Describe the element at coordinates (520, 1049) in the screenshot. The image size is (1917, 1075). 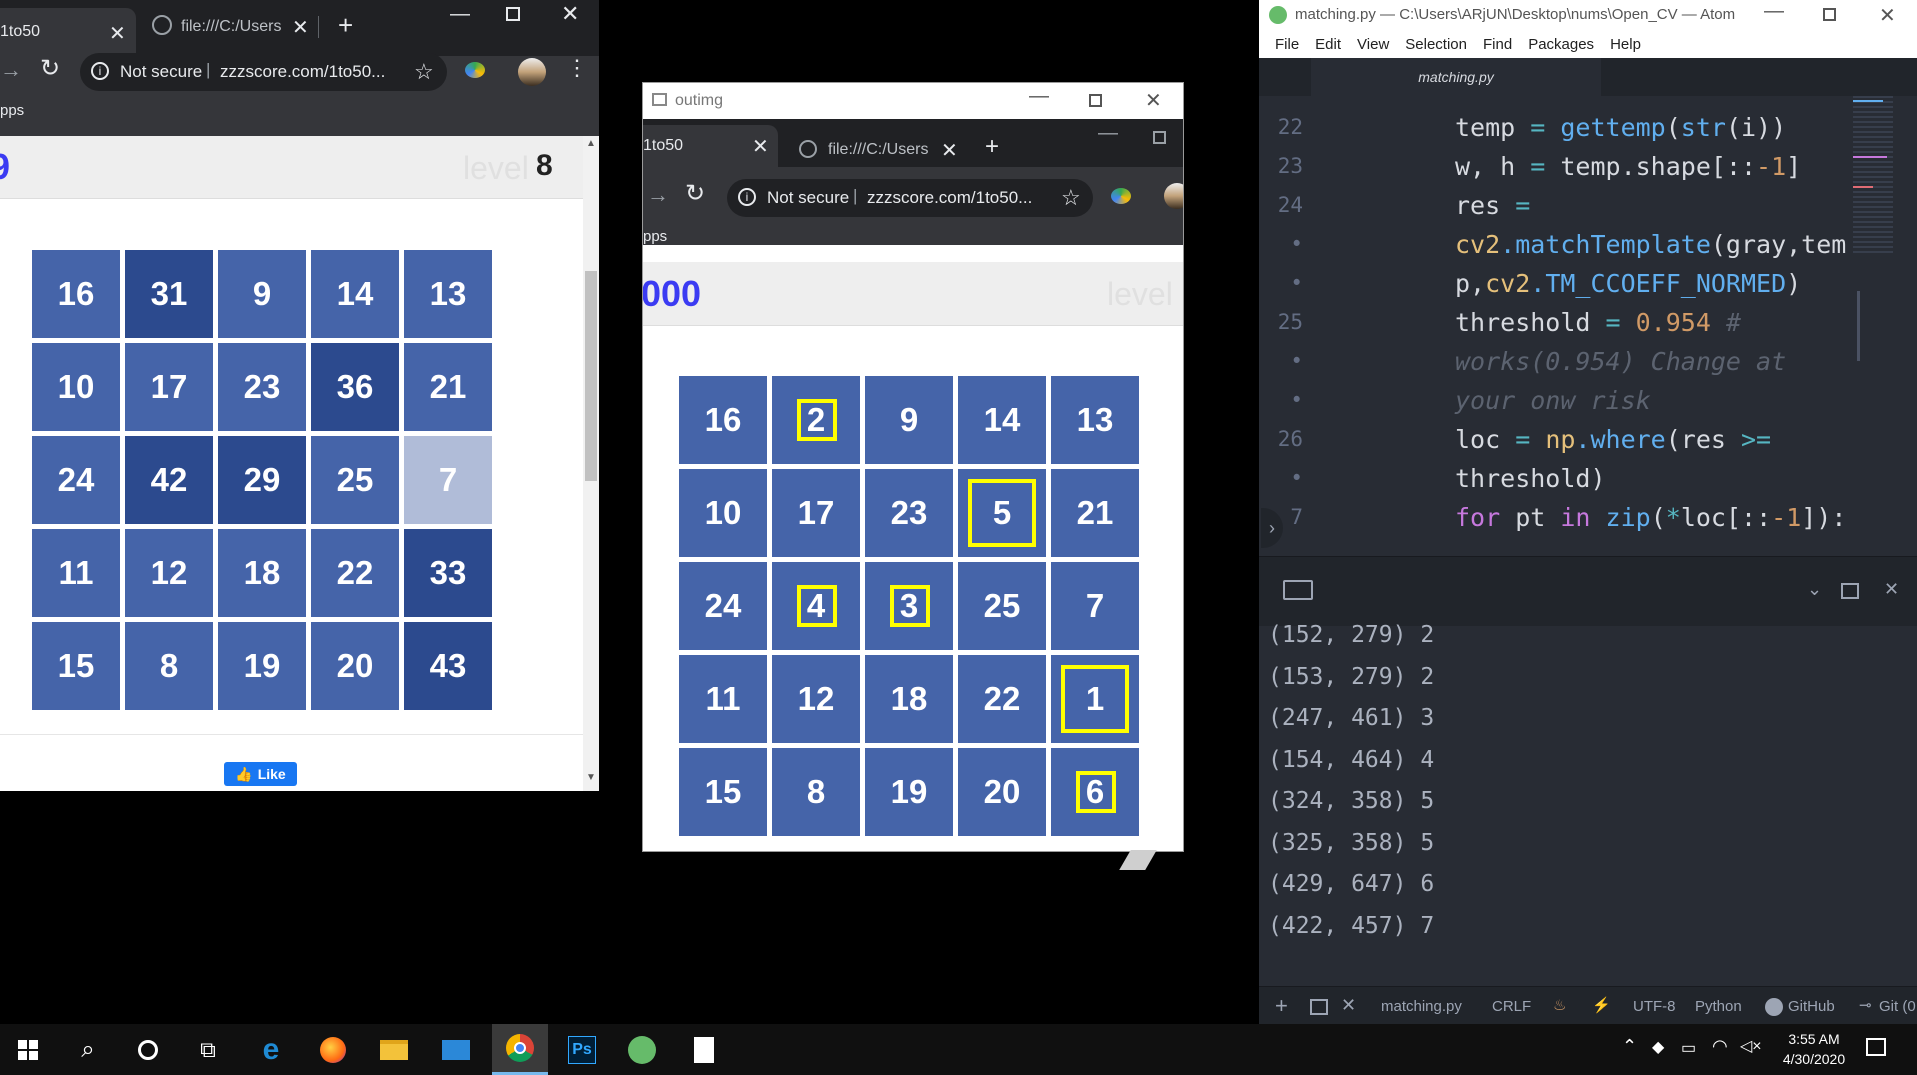
I see `chrome-icon` at that location.